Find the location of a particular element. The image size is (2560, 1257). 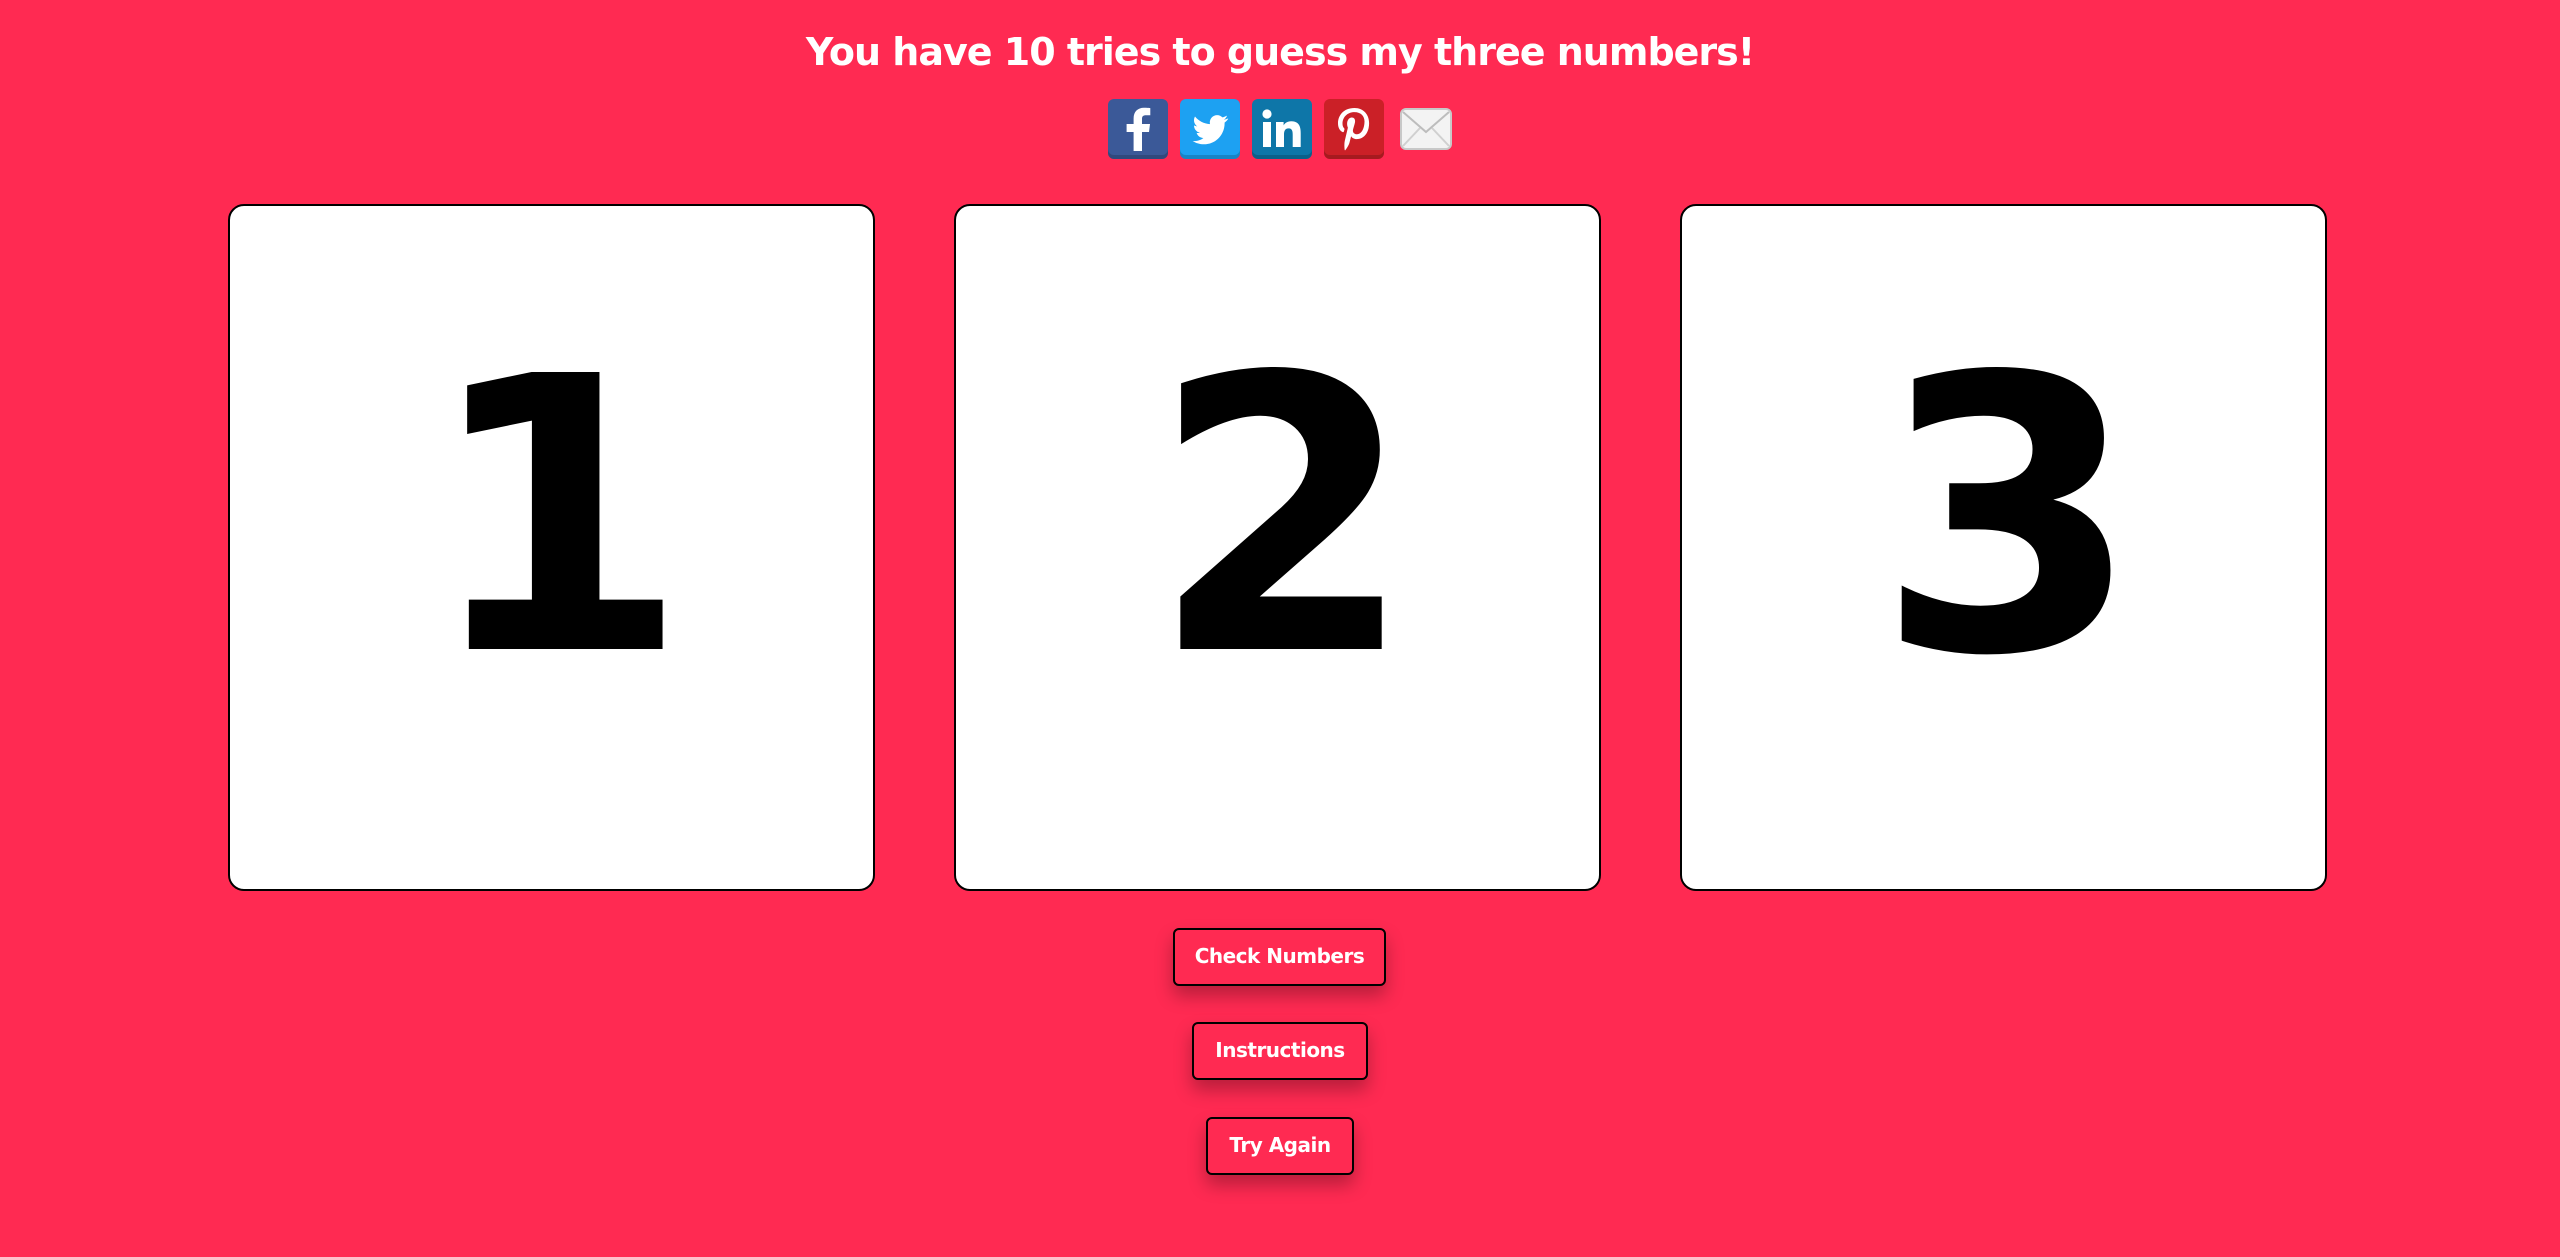

card-number: 2 is located at coordinates (1282, 517).